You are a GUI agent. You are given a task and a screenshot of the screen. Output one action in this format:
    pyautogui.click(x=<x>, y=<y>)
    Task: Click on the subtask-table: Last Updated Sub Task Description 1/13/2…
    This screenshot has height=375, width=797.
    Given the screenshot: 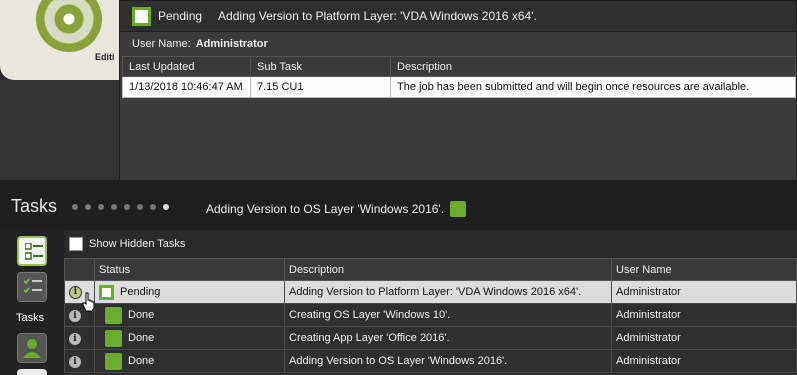 What is the action you would take?
    pyautogui.click(x=459, y=77)
    